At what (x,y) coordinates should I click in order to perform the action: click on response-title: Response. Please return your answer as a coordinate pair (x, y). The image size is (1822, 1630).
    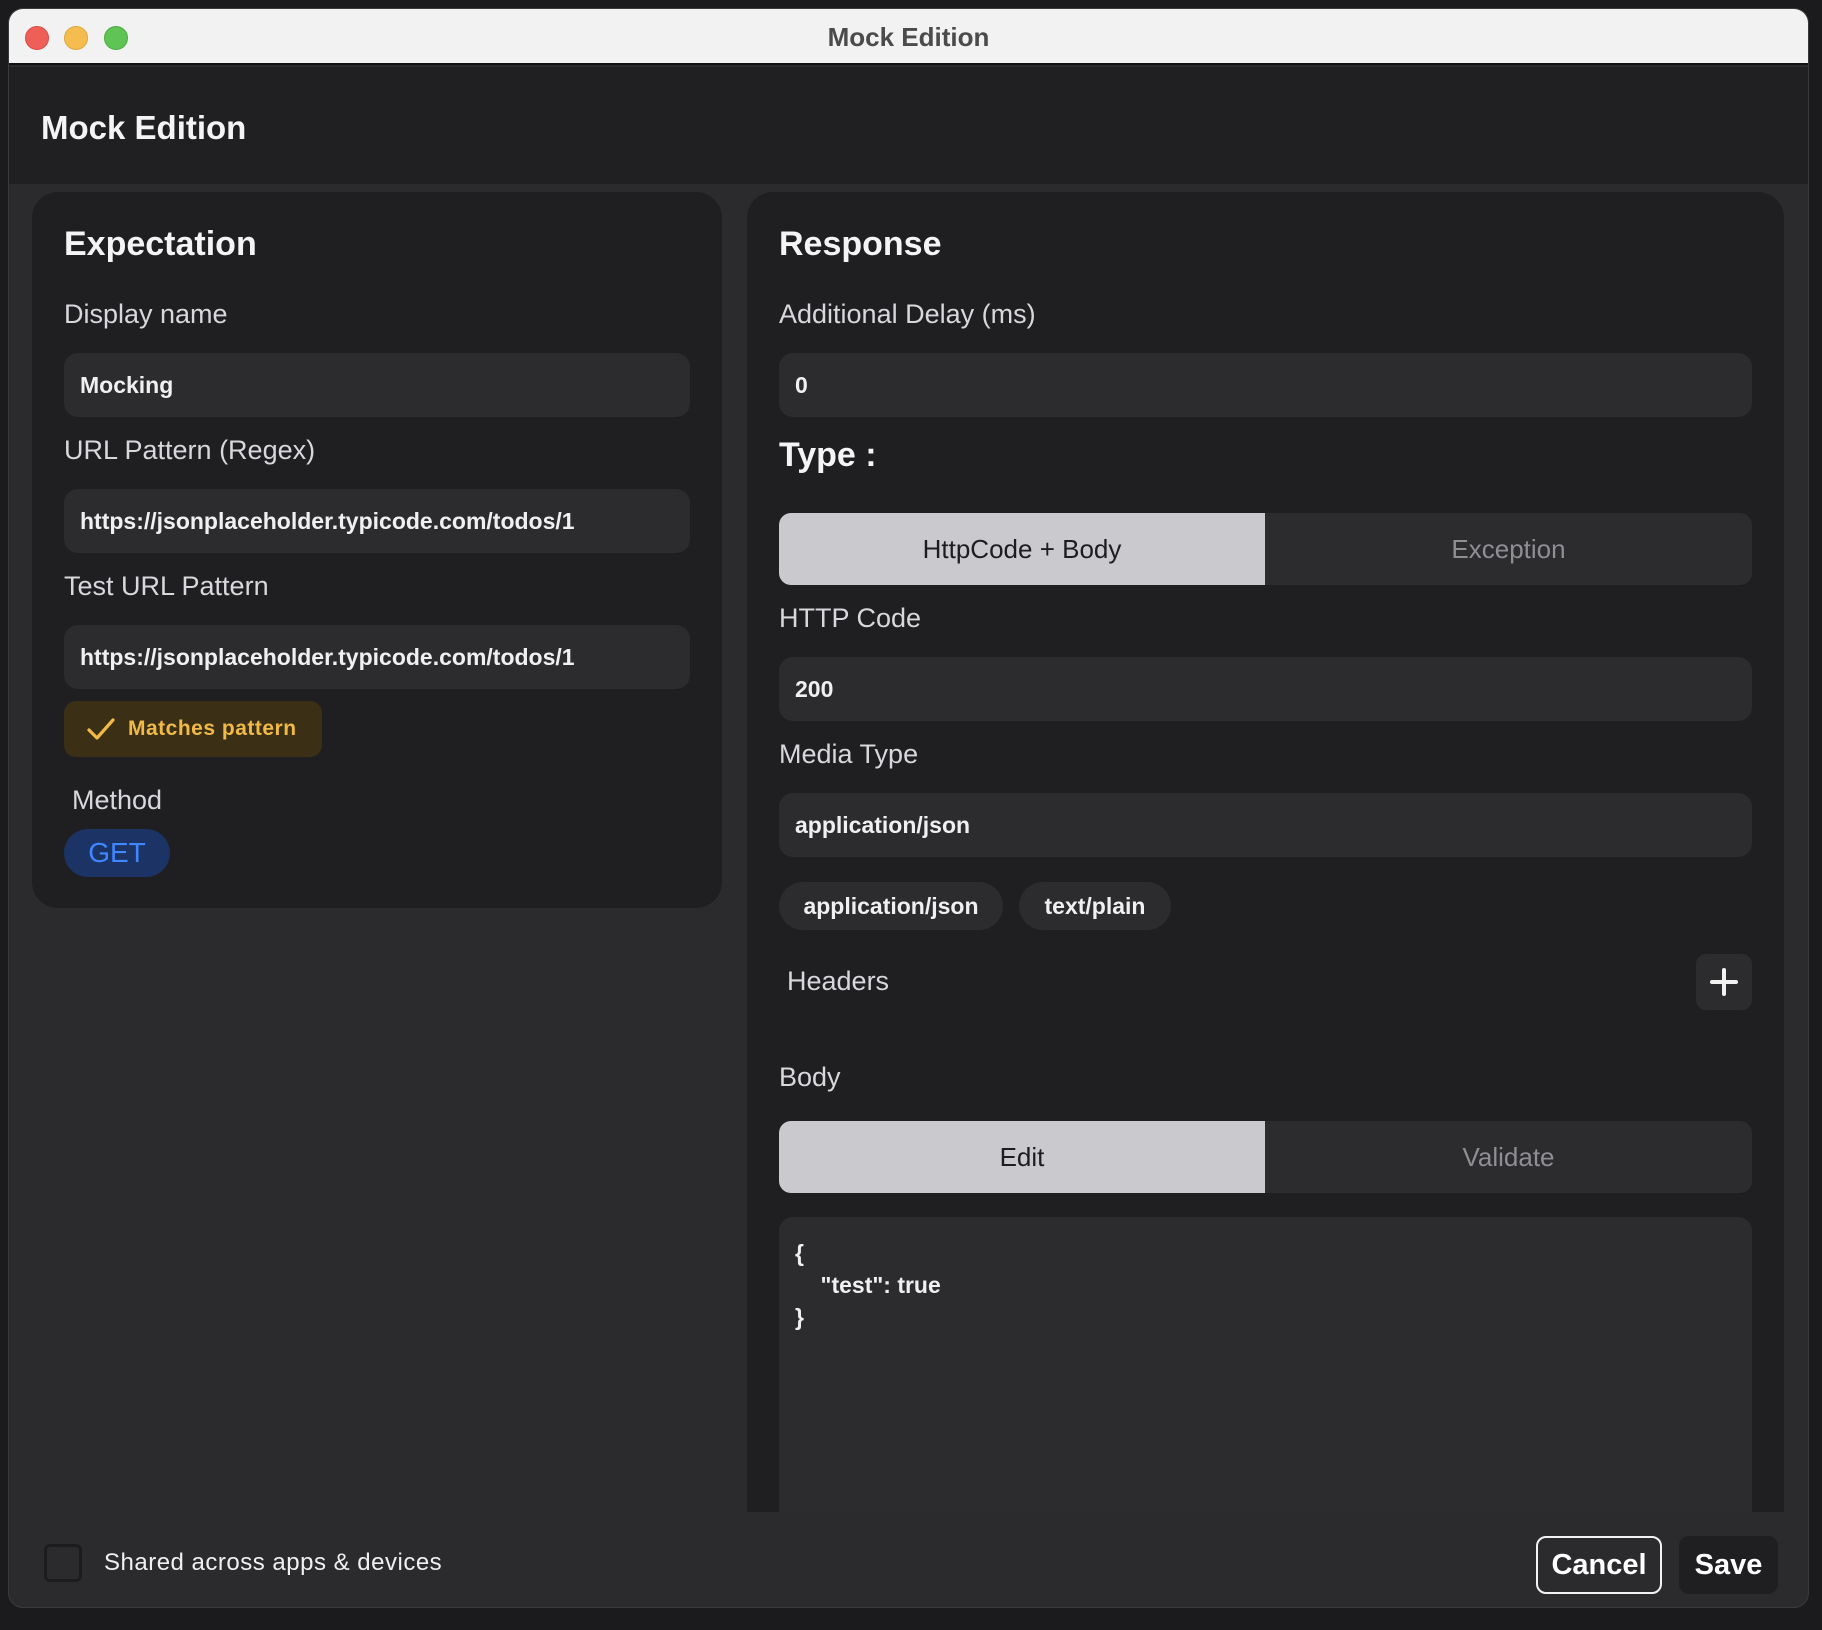
    Looking at the image, I should click on (860, 244).